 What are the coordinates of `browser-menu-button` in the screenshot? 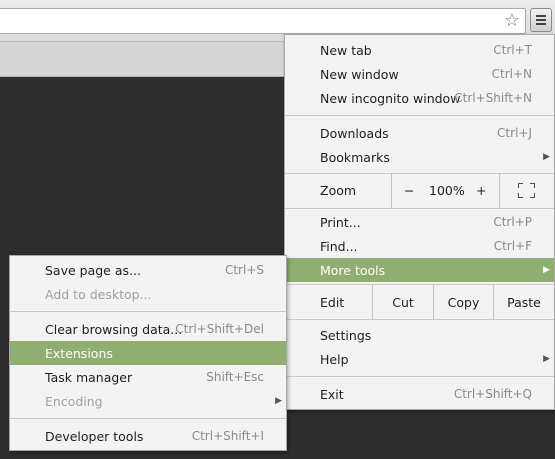 It's located at (541, 20).